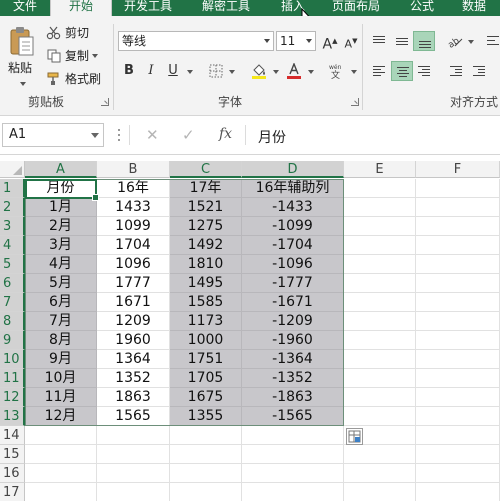  I want to click on cell-b8: 1209, so click(133, 321).